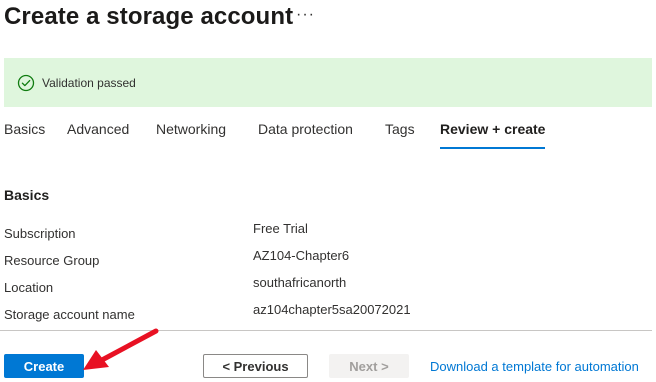  Describe the element at coordinates (369, 366) in the screenshot. I see `next-button: Next >` at that location.